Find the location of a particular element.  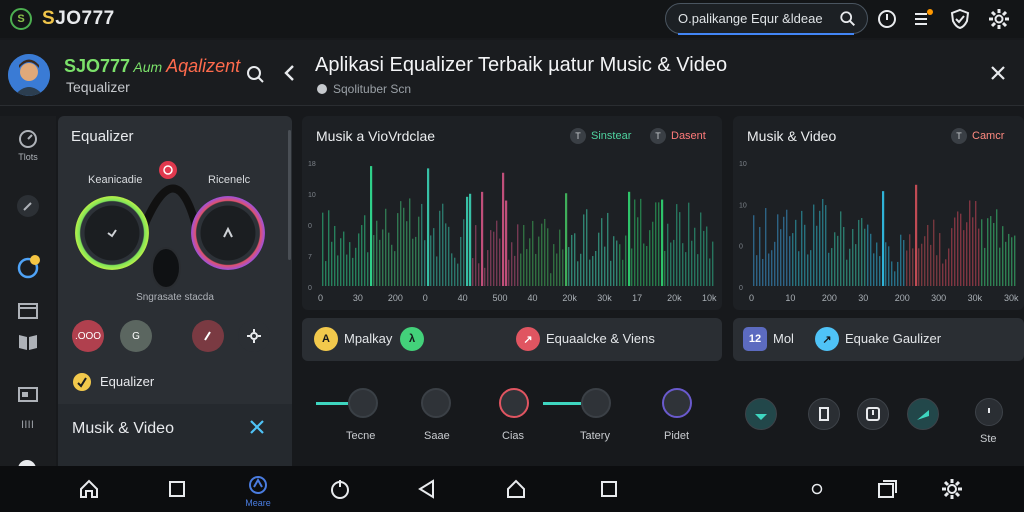

legend-item-1: T Camcr is located at coordinates (977, 136).